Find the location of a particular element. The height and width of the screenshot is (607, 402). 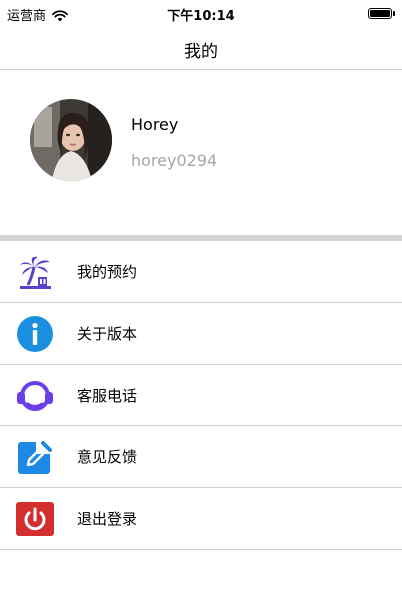

navigation-bar: 我的 is located at coordinates (201, 48).